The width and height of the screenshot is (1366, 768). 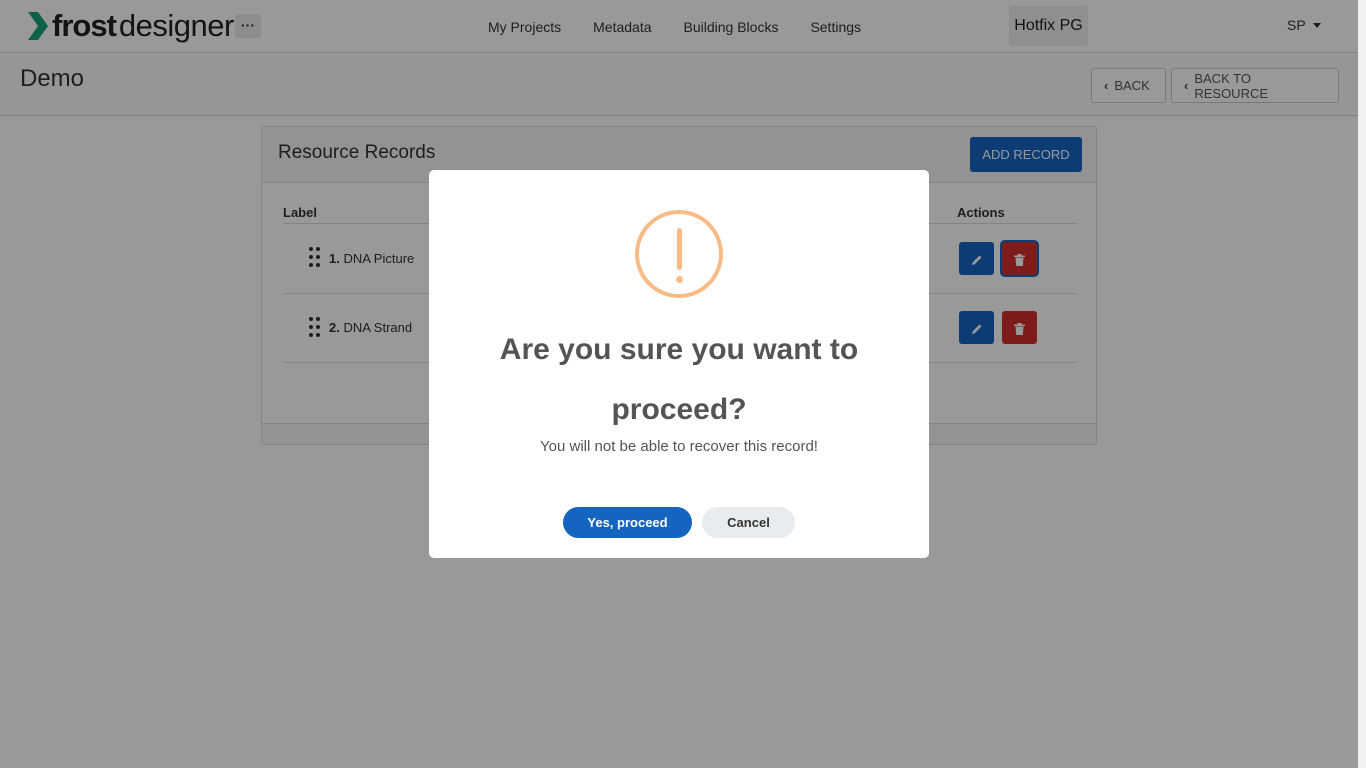 What do you see at coordinates (679, 379) in the screenshot?
I see `dialog-title: Are you sure you want to proceed?` at bounding box center [679, 379].